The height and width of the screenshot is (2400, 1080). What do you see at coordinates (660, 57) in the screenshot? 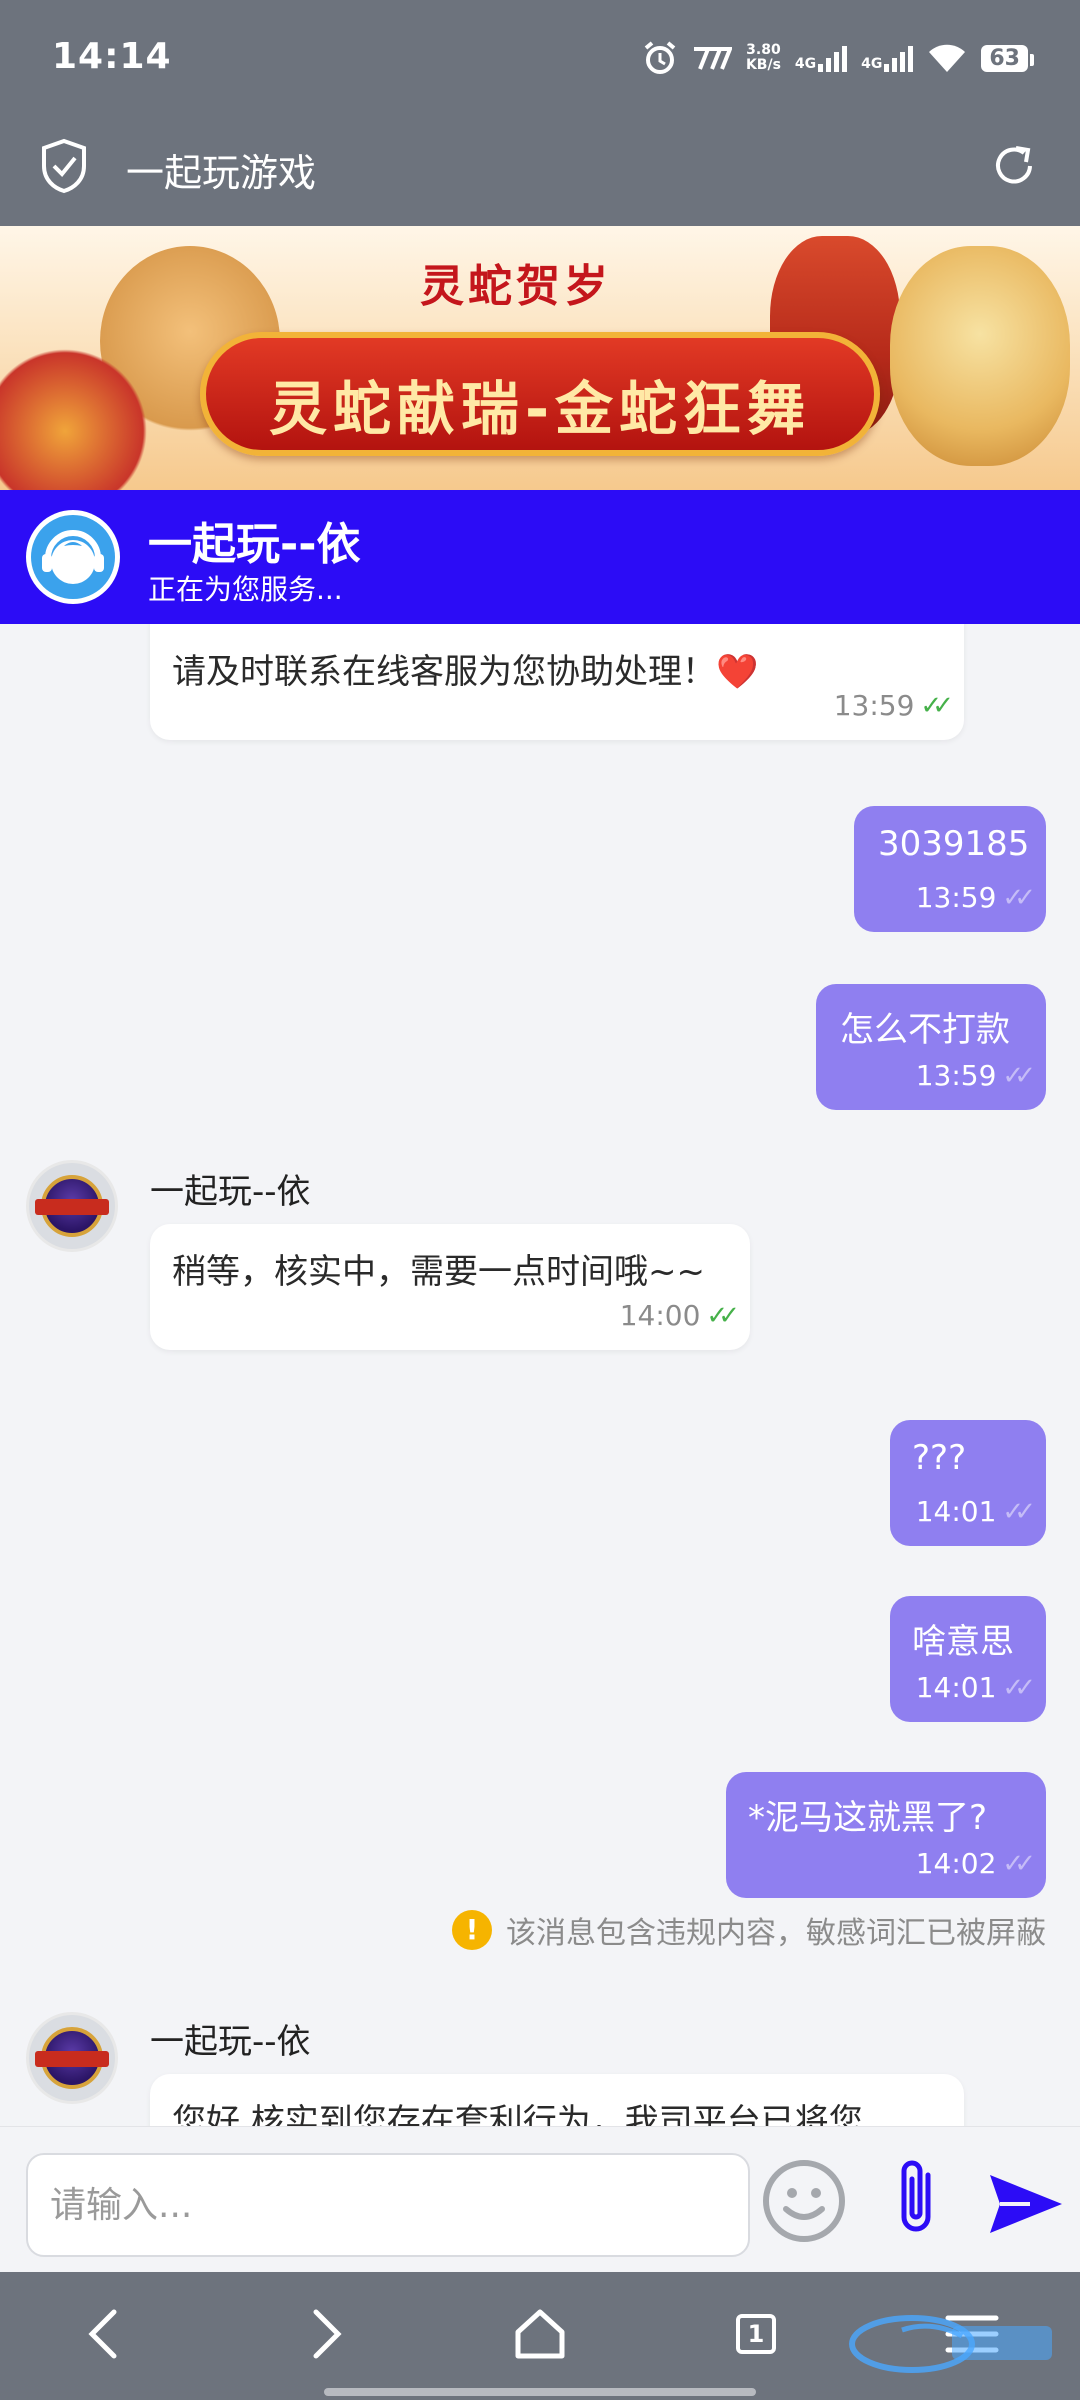
I see `alarm-icon` at bounding box center [660, 57].